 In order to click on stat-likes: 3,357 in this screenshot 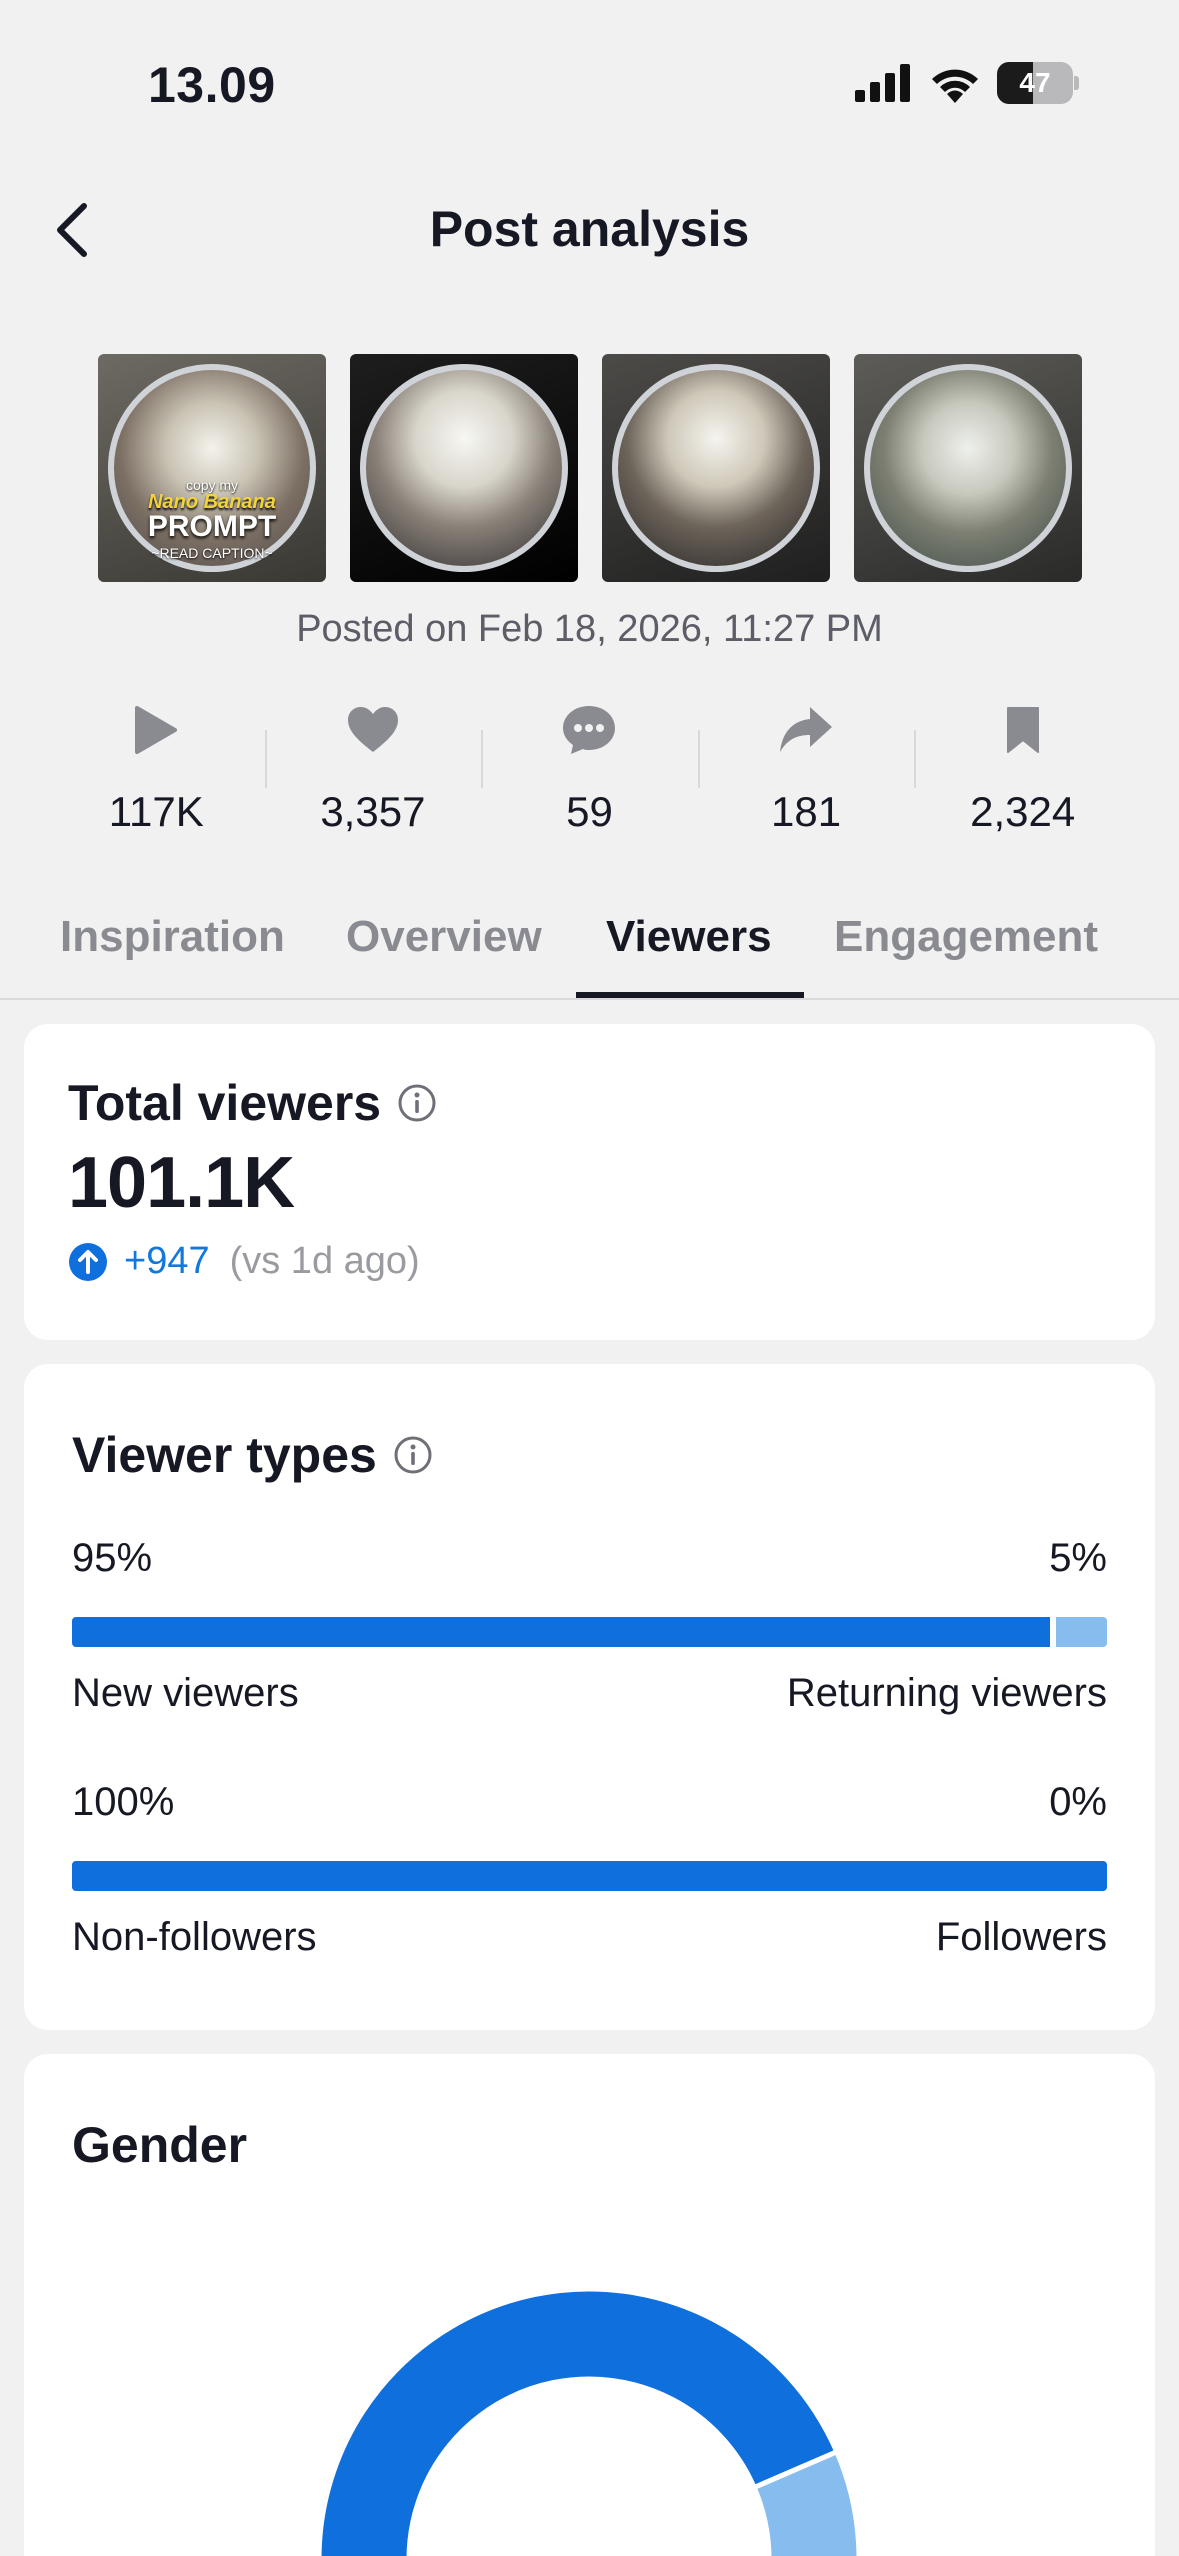, I will do `click(373, 775)`.